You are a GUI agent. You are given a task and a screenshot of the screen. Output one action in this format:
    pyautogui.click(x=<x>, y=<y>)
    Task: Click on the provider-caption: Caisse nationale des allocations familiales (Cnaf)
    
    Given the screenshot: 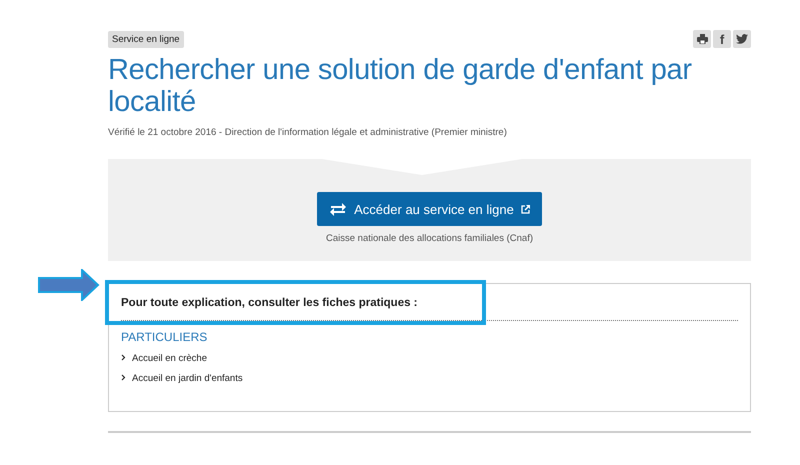 What is the action you would take?
    pyautogui.click(x=429, y=238)
    